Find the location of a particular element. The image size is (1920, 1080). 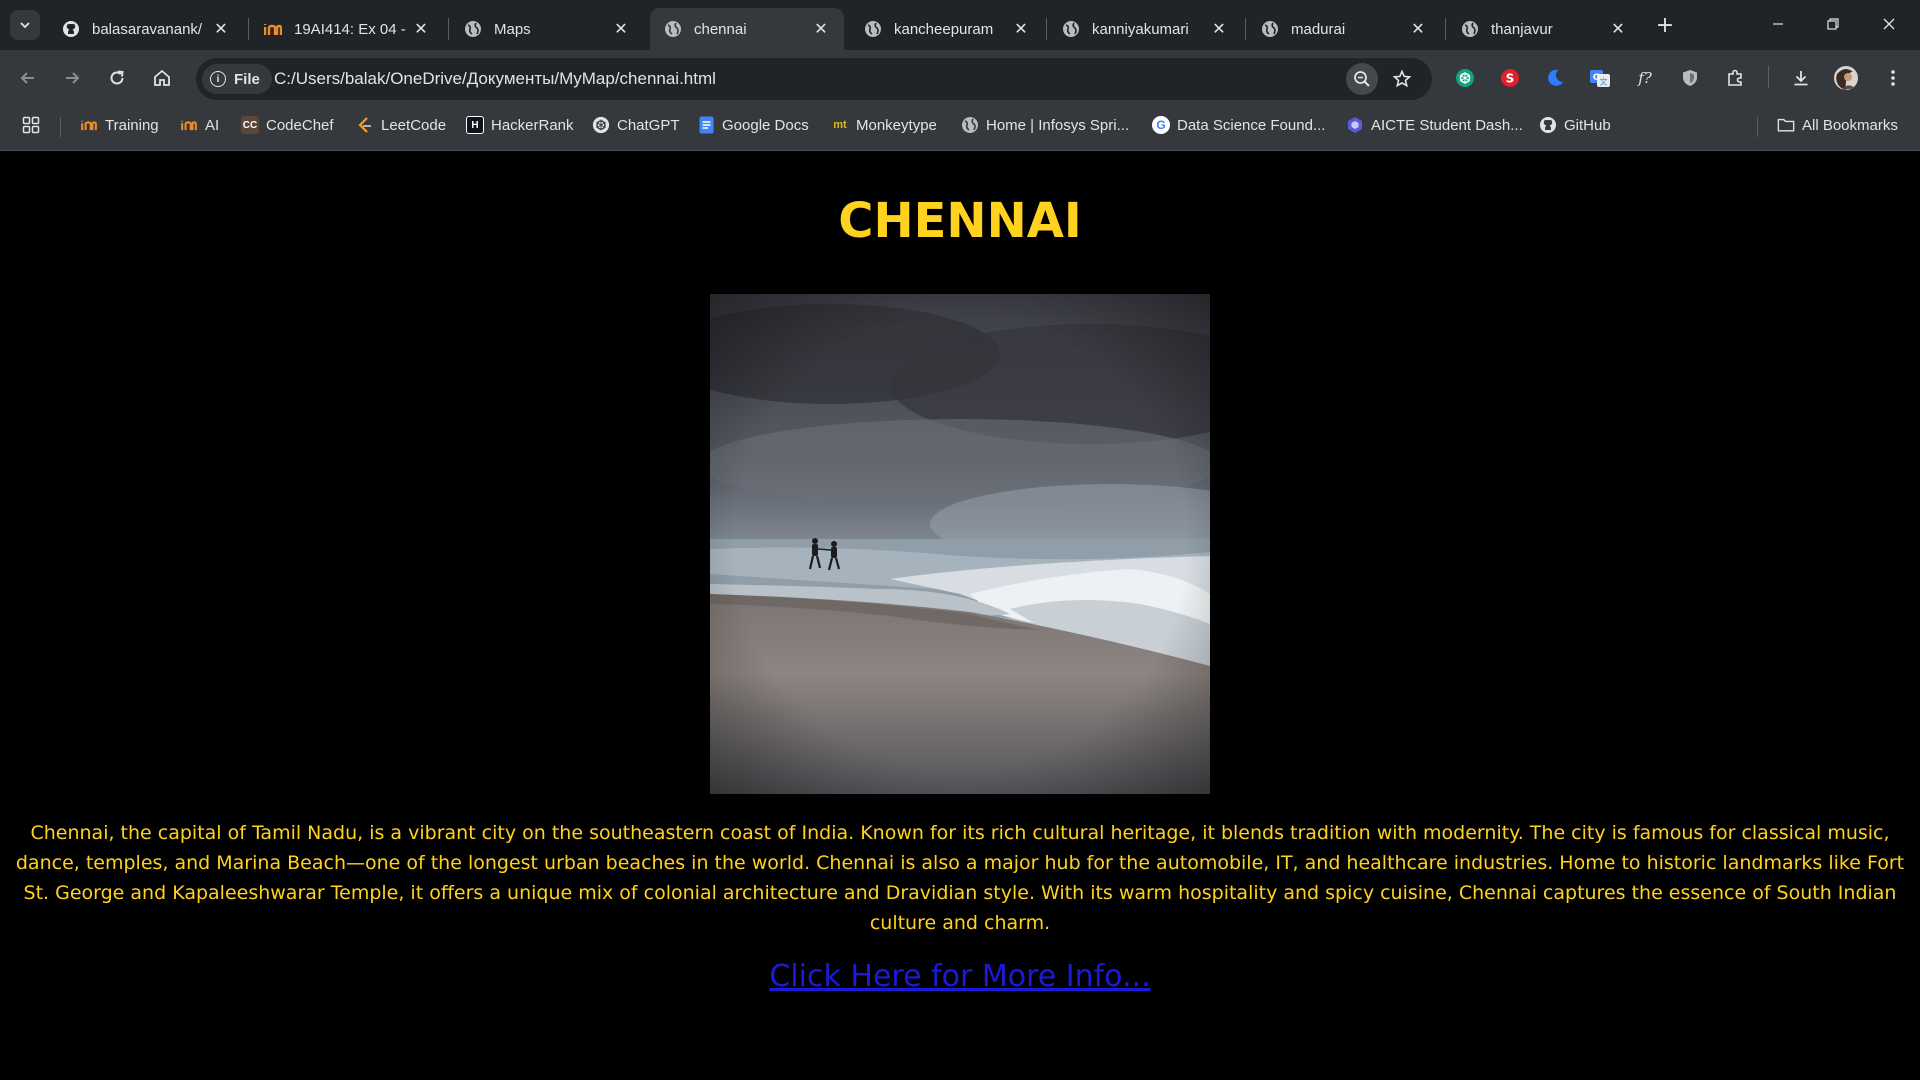

bookmark-github: GitHub is located at coordinates (1575, 125).